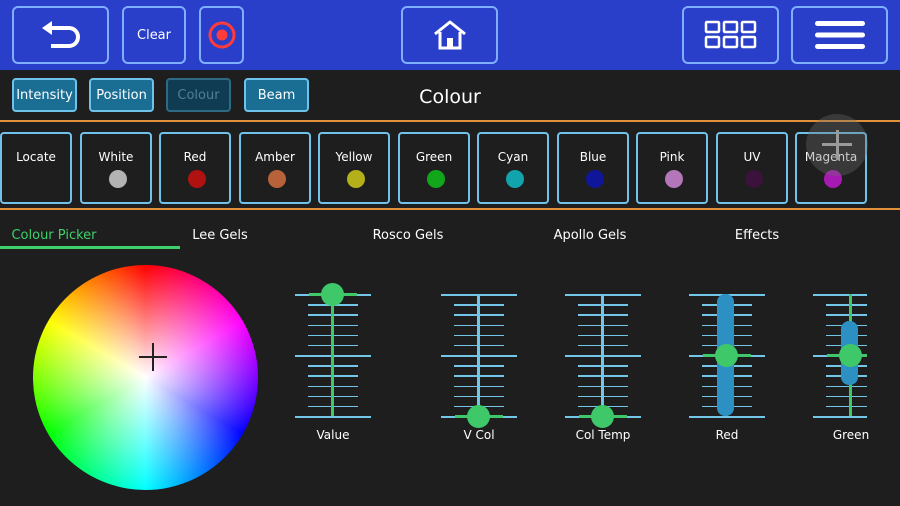  I want to click on home-button, so click(449, 35).